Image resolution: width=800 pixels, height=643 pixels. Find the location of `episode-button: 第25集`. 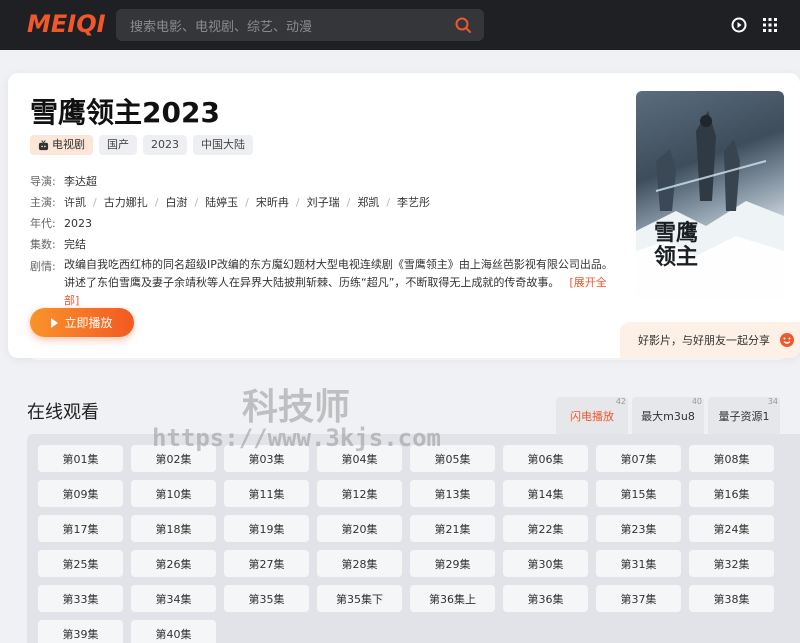

episode-button: 第25集 is located at coordinates (80, 563).